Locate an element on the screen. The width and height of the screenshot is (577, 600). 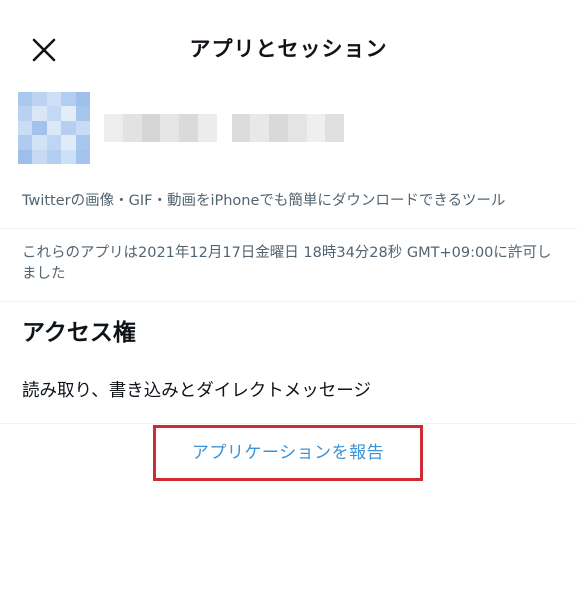
app-name-redacted is located at coordinates (224, 128).